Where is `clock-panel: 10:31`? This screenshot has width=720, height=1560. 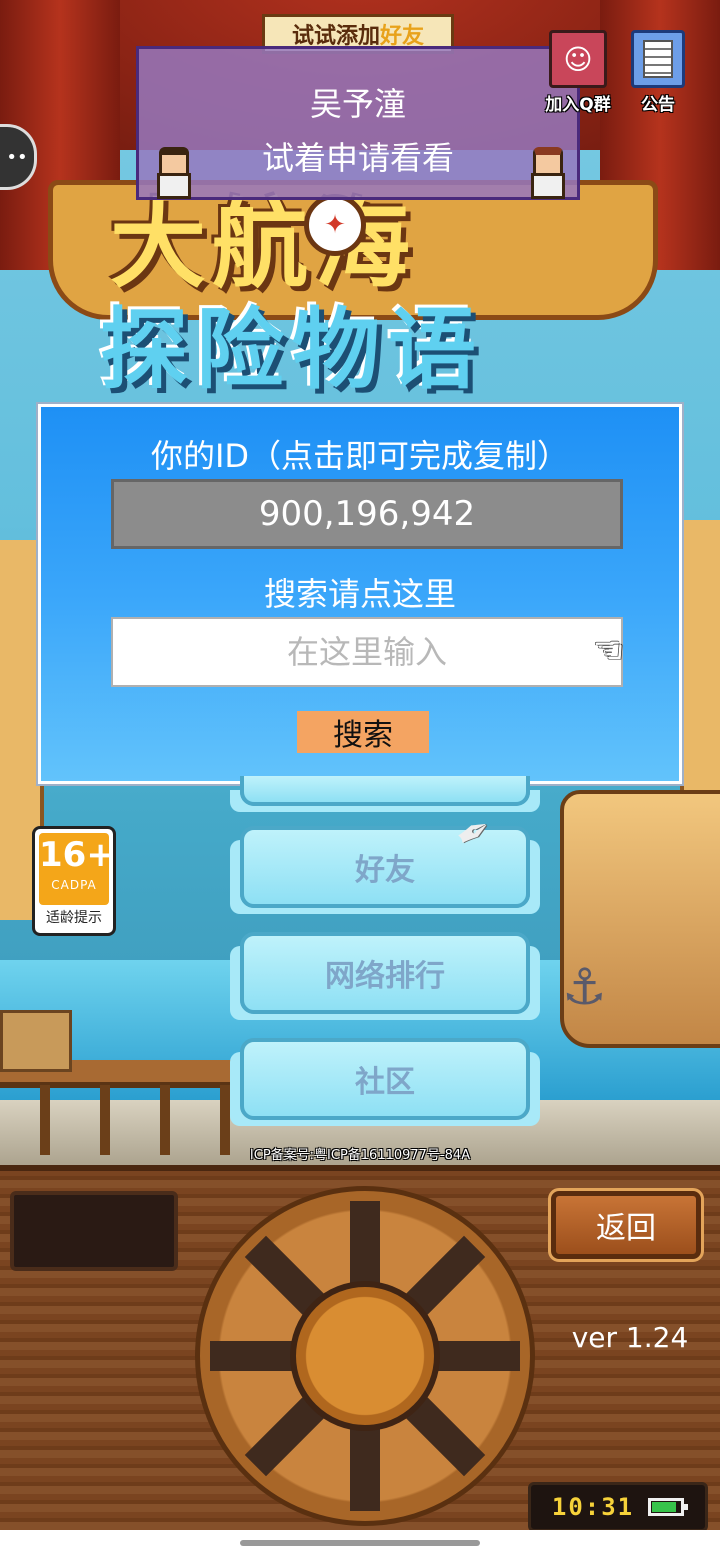 clock-panel: 10:31 is located at coordinates (618, 1507).